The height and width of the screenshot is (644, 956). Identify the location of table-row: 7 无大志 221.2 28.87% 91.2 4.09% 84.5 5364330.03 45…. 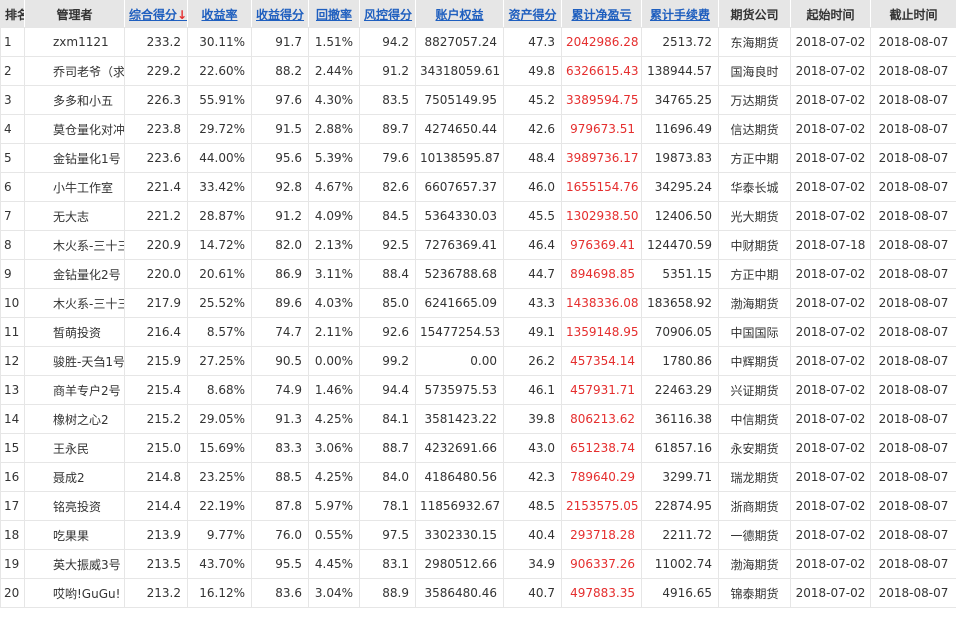
(478, 216).